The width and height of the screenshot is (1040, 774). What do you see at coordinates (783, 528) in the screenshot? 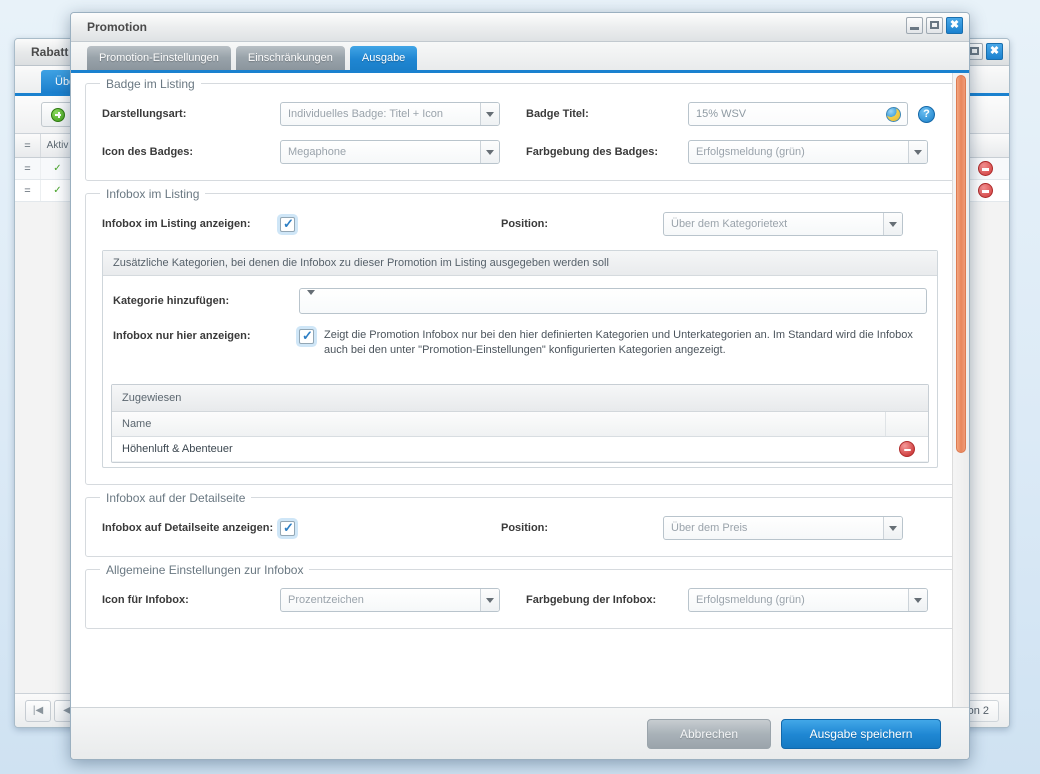
I see `position-detail-select: Über dem Preis` at bounding box center [783, 528].